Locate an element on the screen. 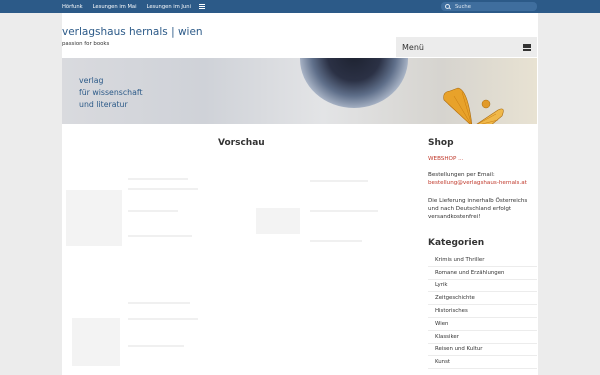  category-item-krimis: Krimis und Thriller is located at coordinates (482, 260).